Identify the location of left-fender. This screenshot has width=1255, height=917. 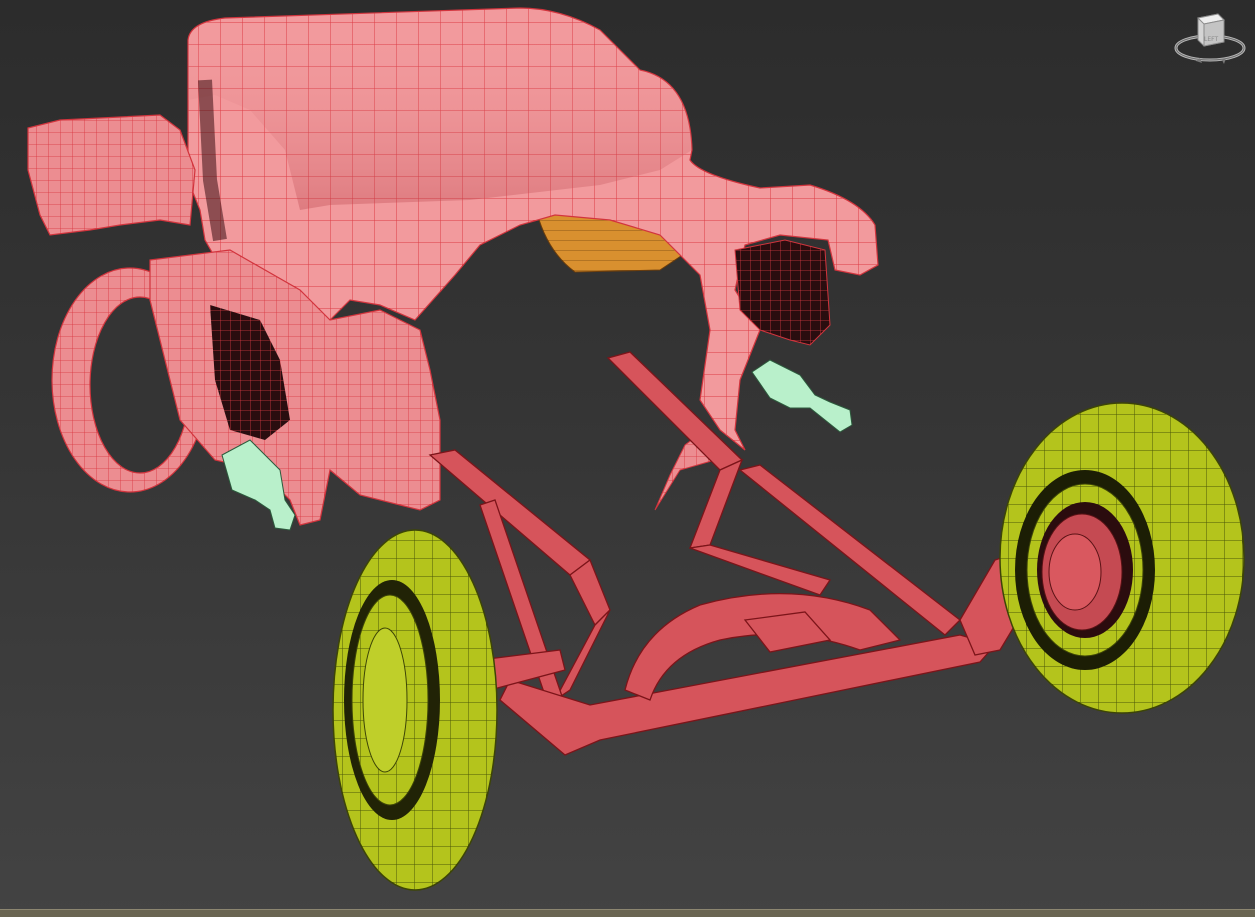
(111, 175).